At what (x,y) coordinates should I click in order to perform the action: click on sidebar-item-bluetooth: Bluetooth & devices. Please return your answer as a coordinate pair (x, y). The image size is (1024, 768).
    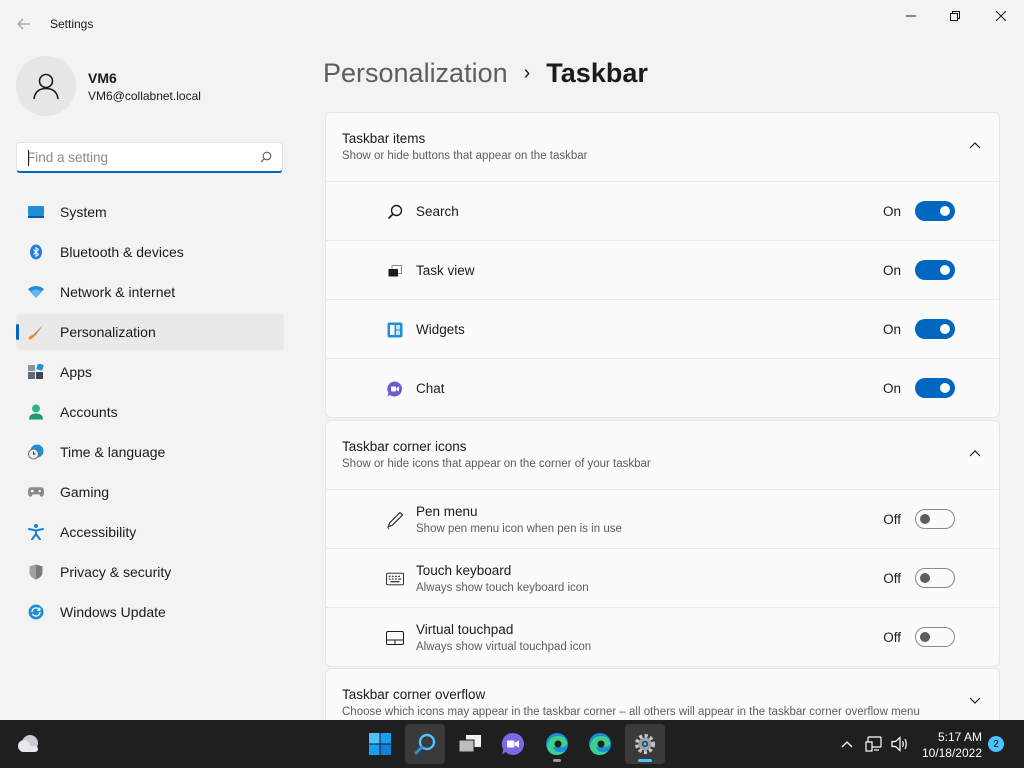
    Looking at the image, I should click on (150, 252).